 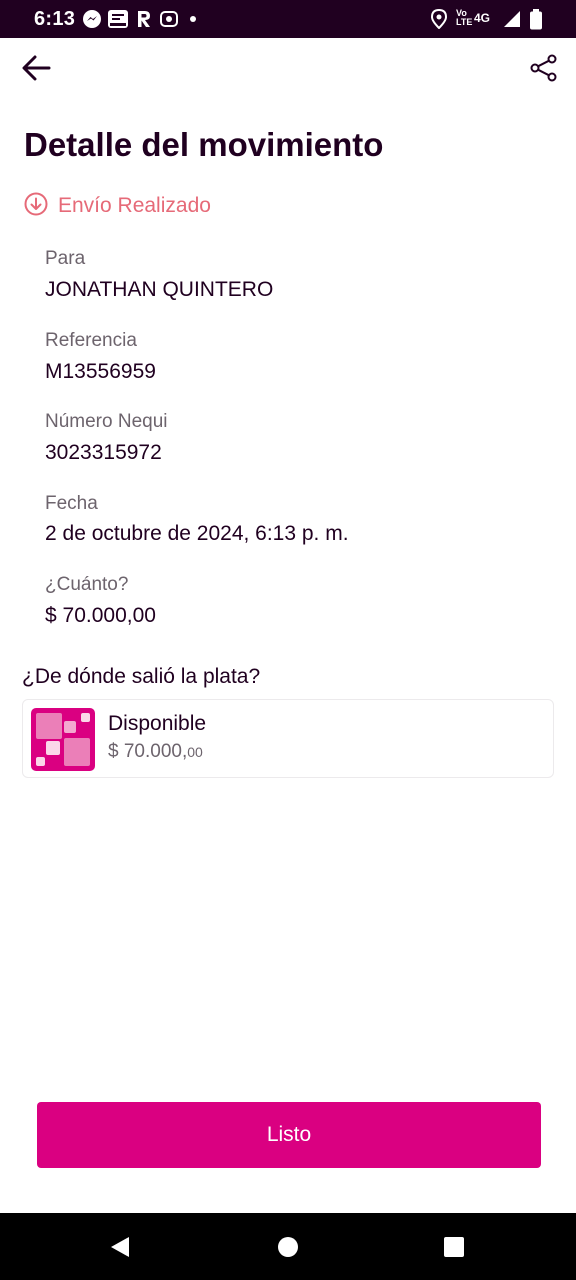 I want to click on page-title: Detalle del movimiento, so click(x=204, y=144).